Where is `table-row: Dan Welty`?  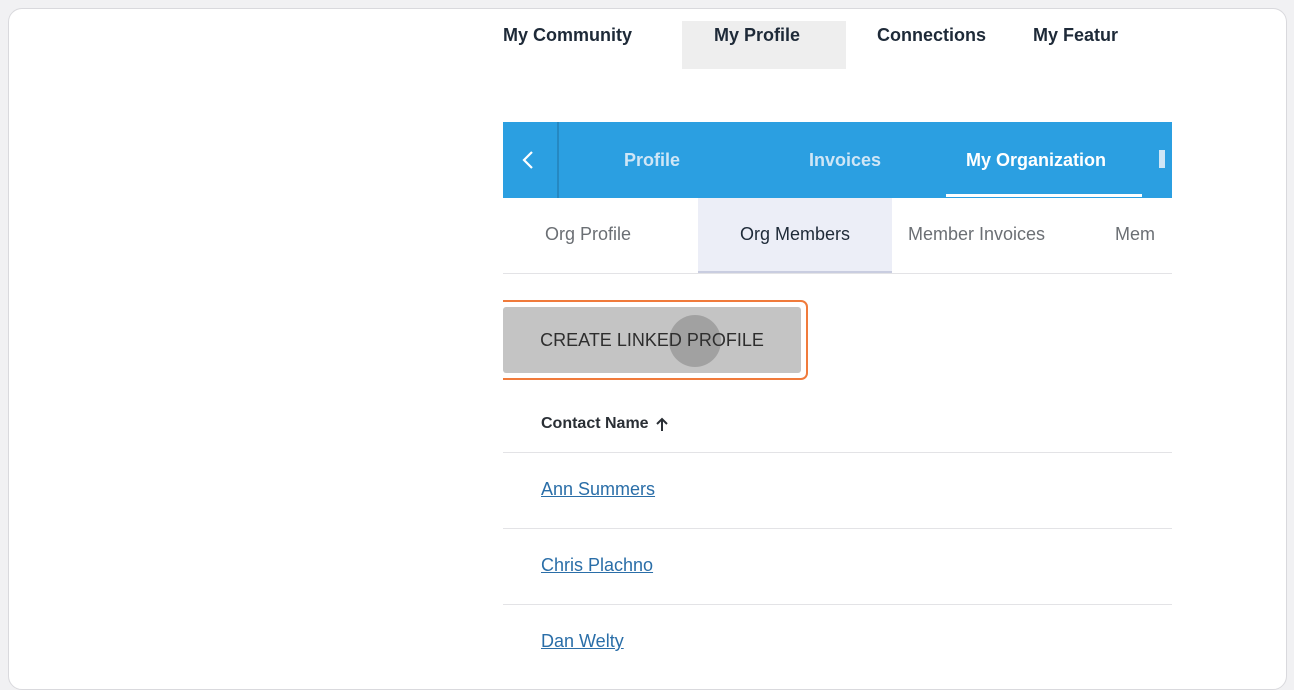 table-row: Dan Welty is located at coordinates (837, 643).